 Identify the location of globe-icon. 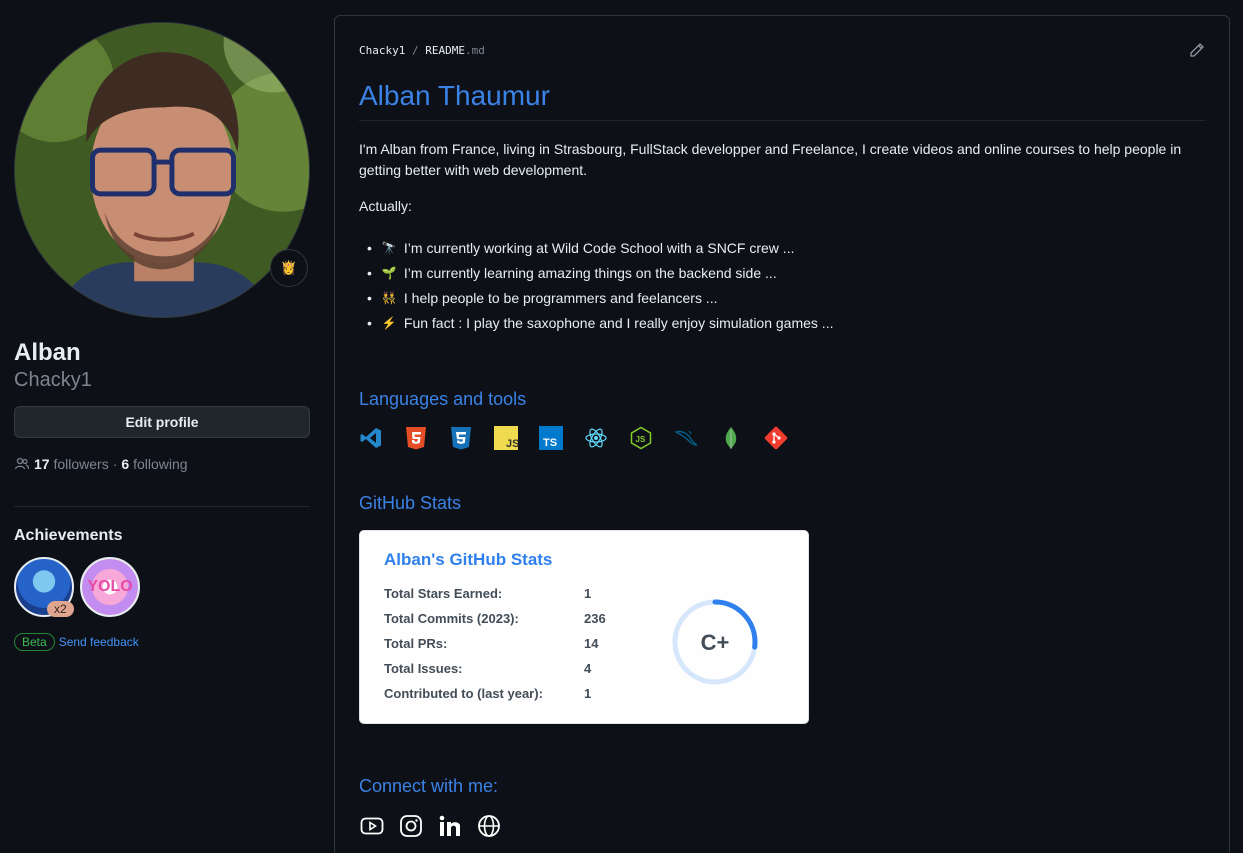
(488, 825).